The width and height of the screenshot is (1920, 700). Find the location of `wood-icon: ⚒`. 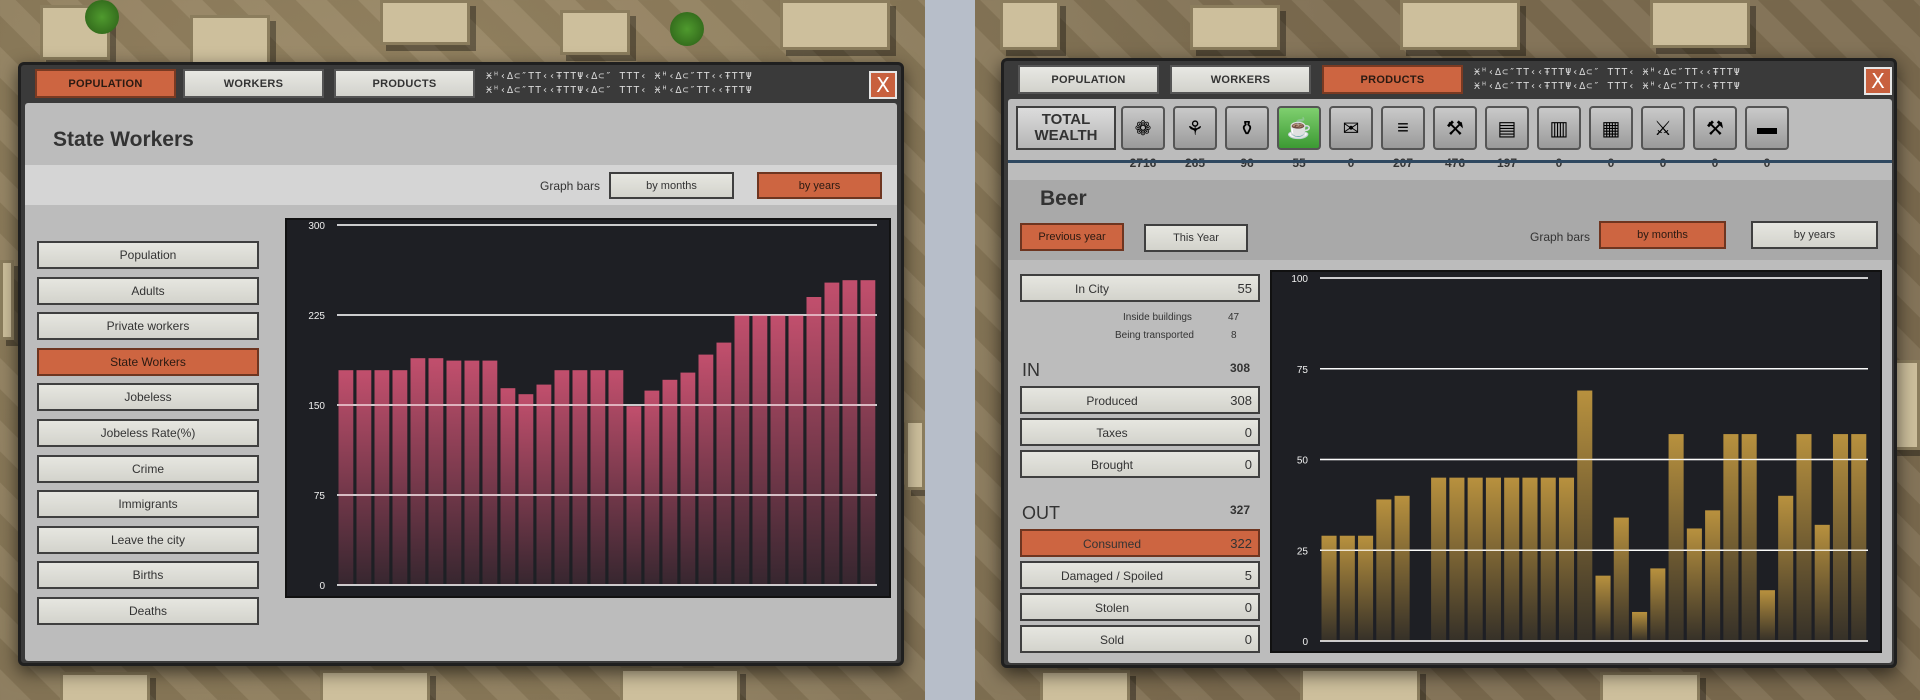

wood-icon: ⚒ is located at coordinates (1455, 128).